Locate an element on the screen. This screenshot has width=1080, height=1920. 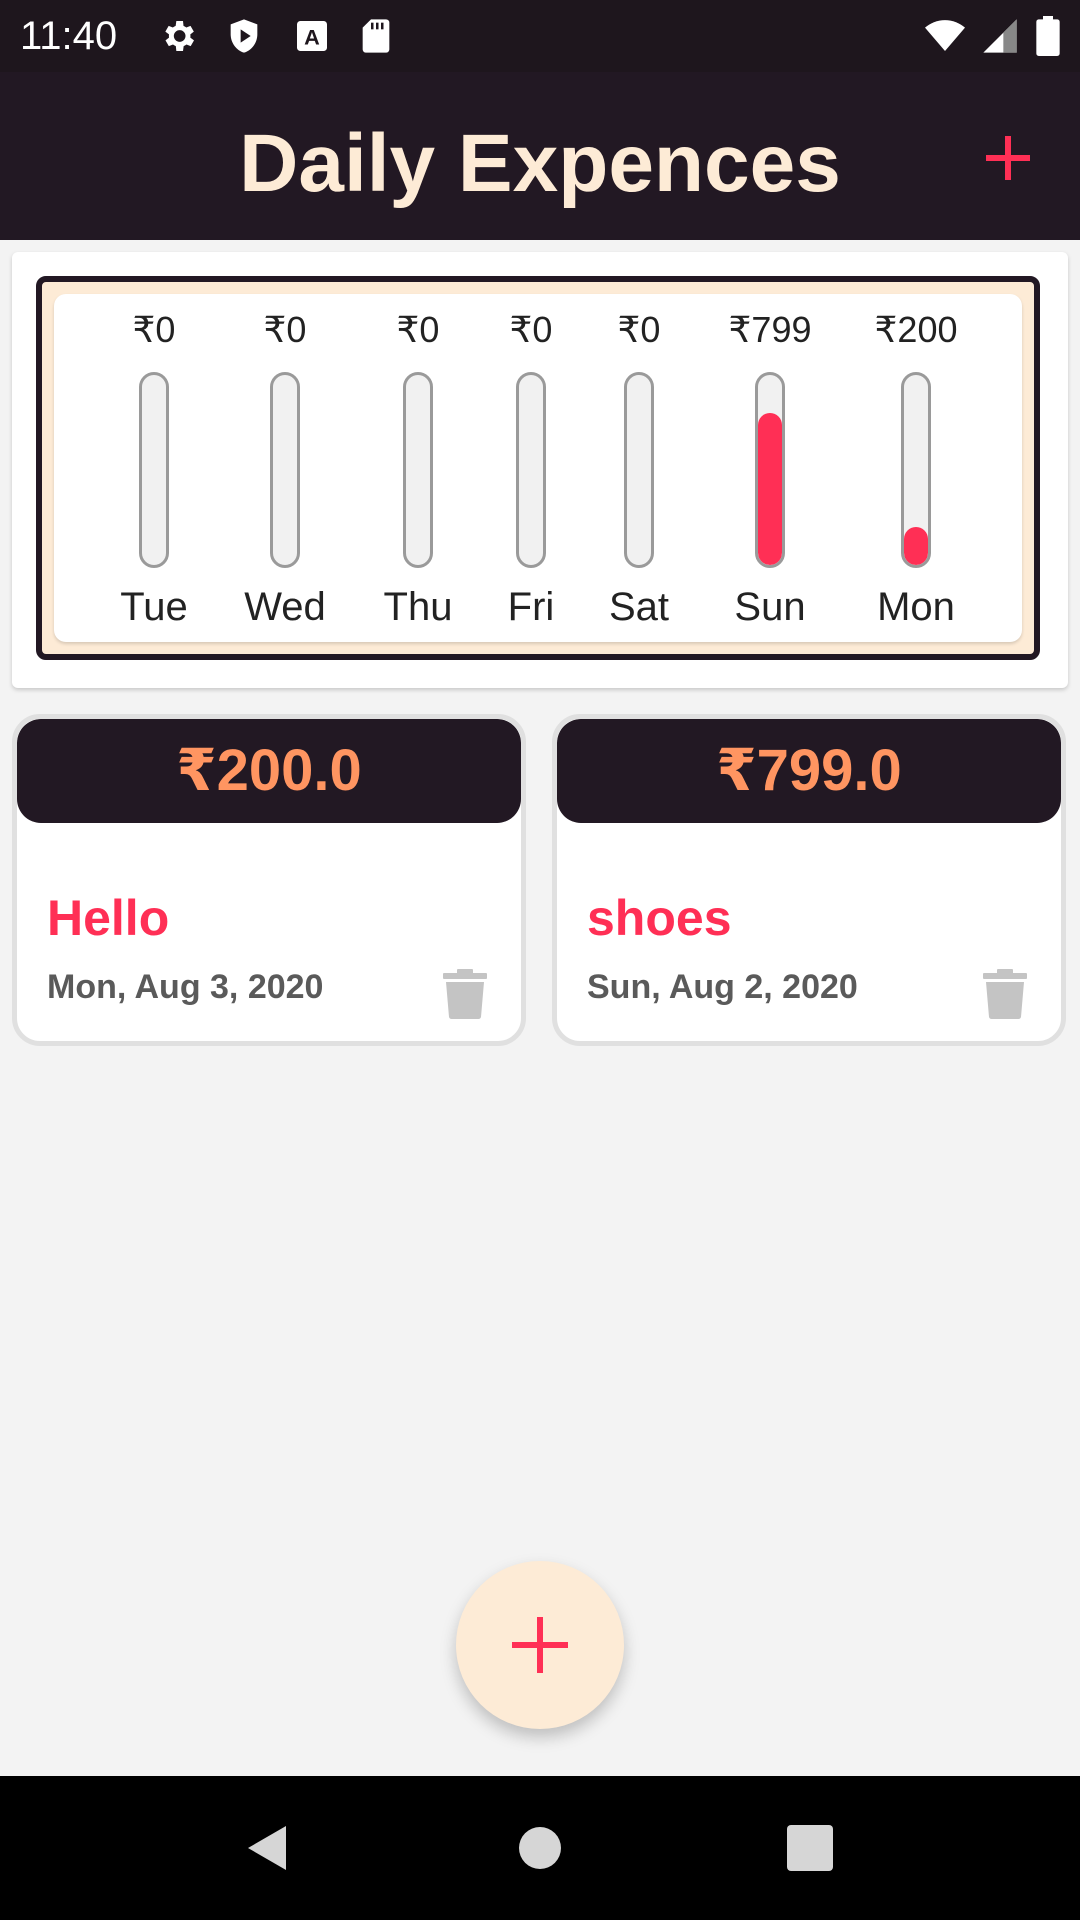
chart-day-label: Sun is located at coordinates (770, 607).